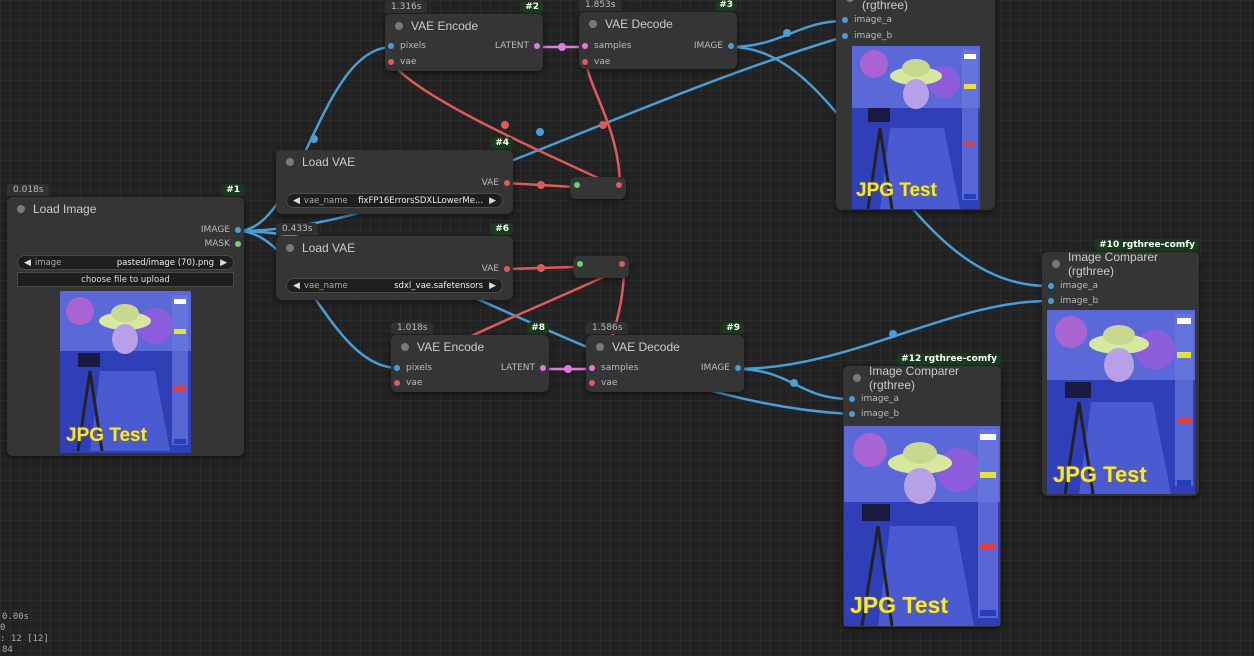 The width and height of the screenshot is (1254, 656). Describe the element at coordinates (222, 244) in the screenshot. I see `output-mask-slot: MASK` at that location.